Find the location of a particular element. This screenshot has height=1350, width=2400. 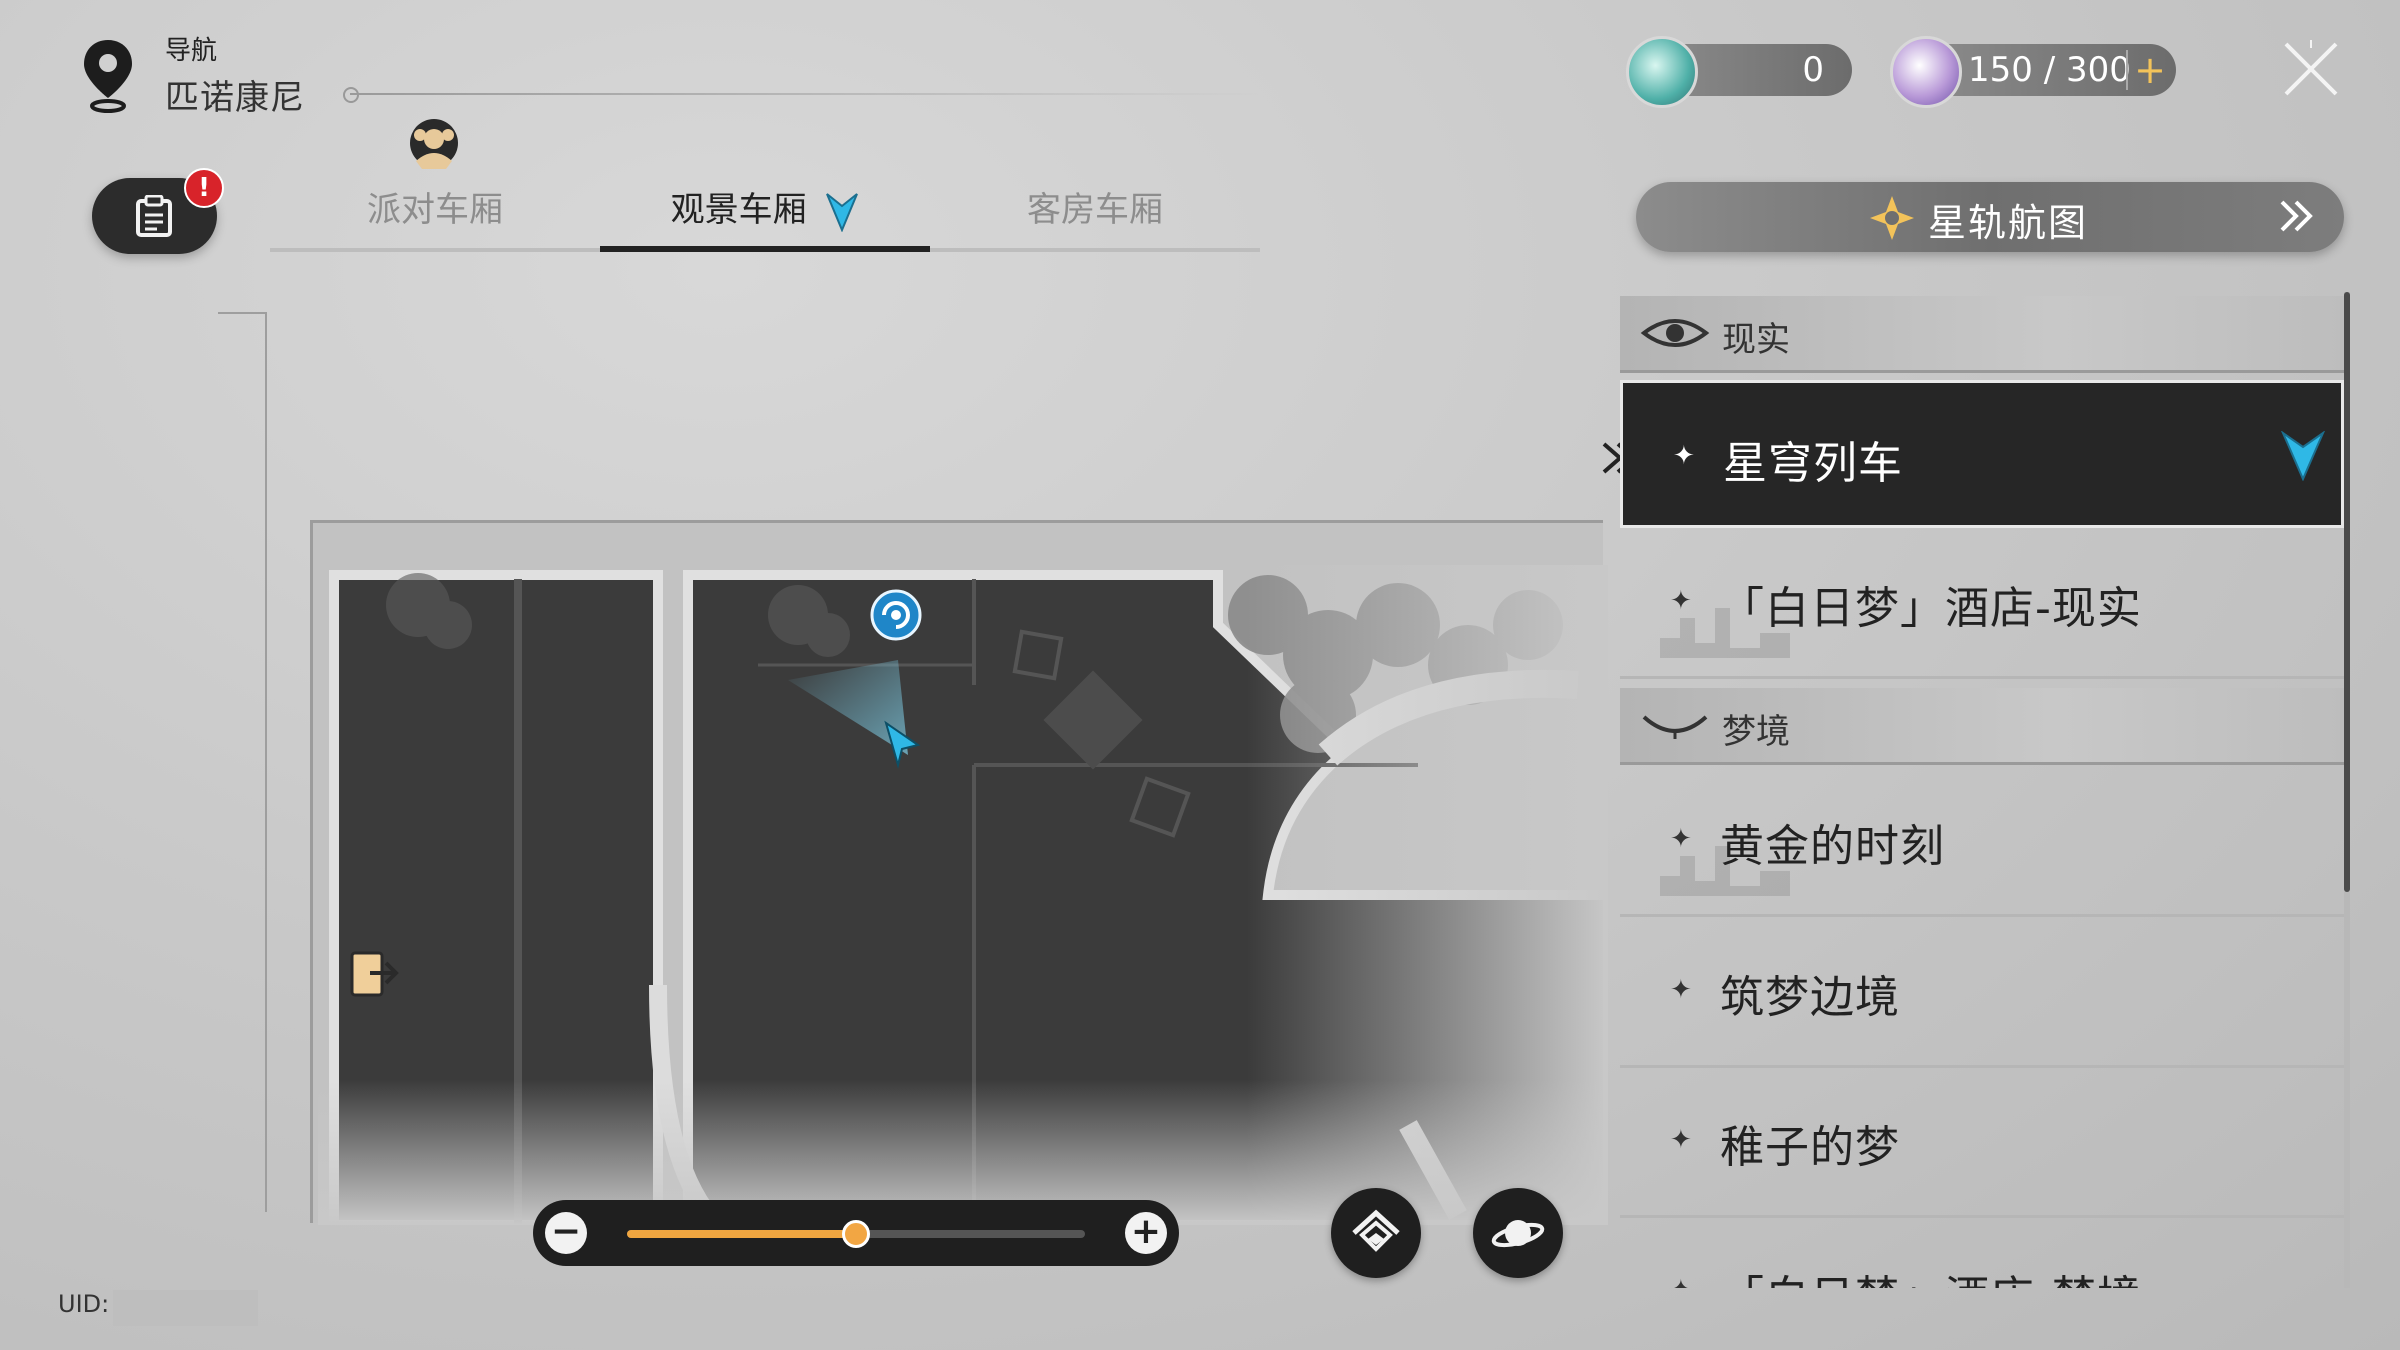

currency-trailblaze-power: 150 / 300 + is located at coordinates (2033, 72).